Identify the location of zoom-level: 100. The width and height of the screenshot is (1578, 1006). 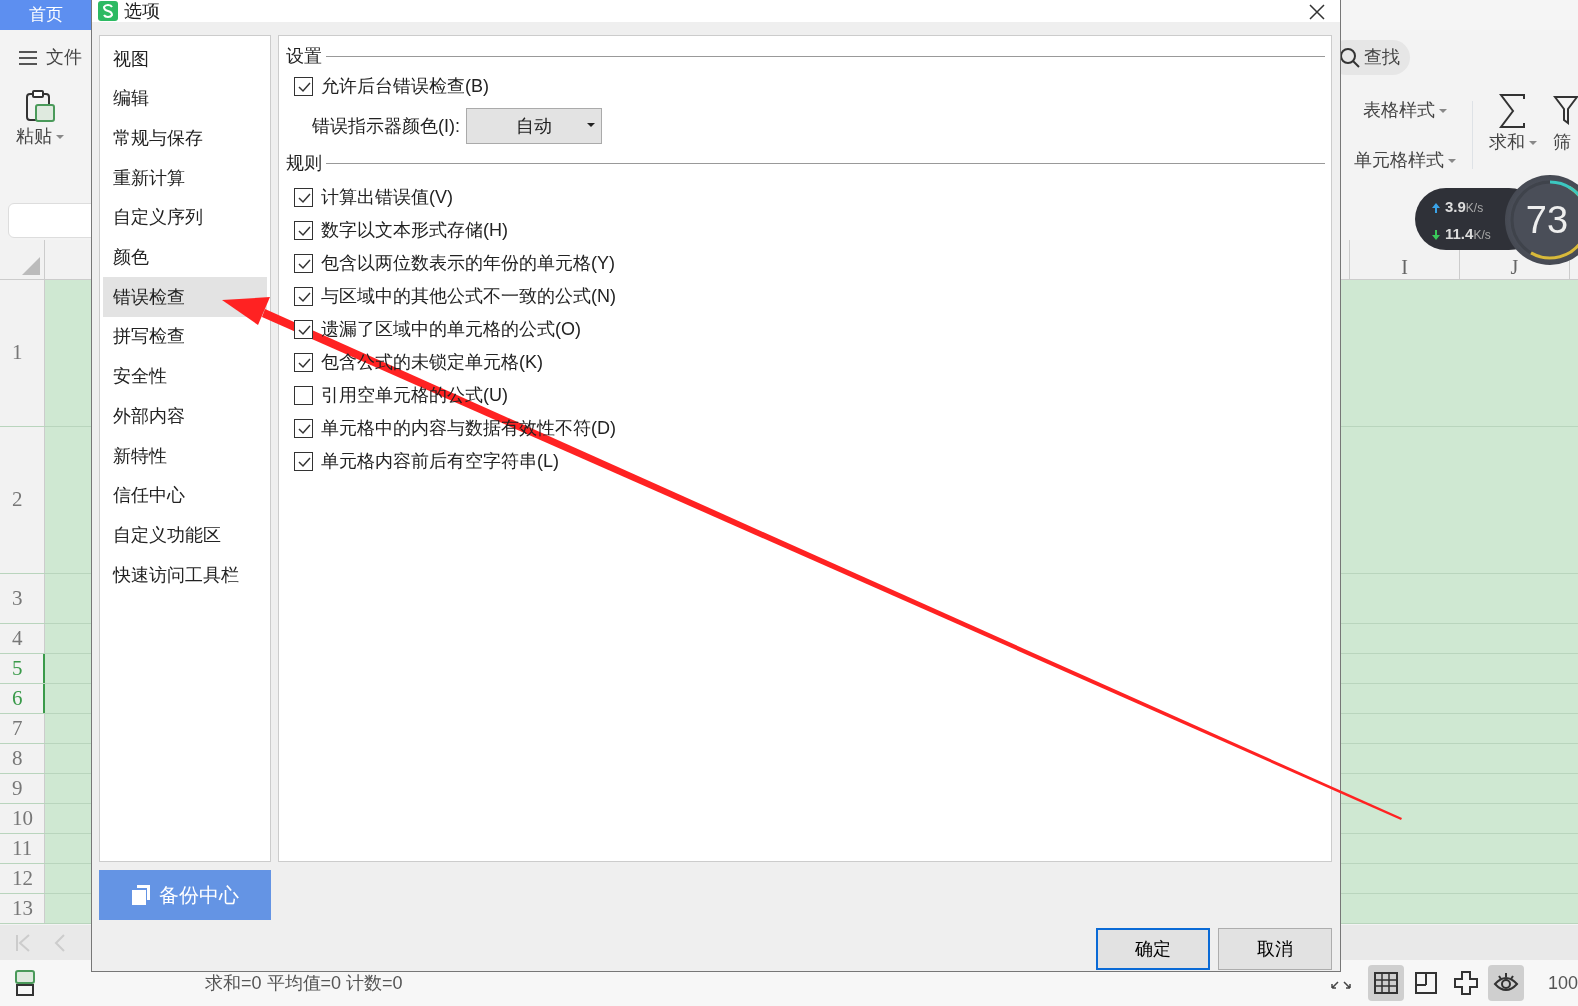
(1562, 983).